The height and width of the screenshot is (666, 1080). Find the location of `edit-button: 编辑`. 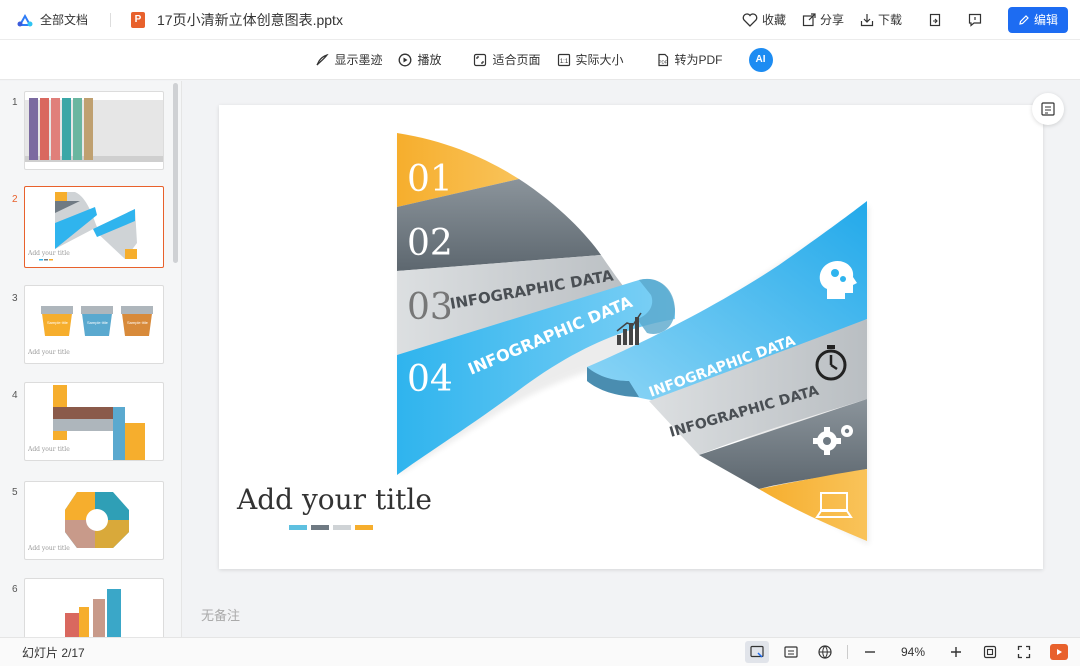

edit-button: 编辑 is located at coordinates (1038, 19).